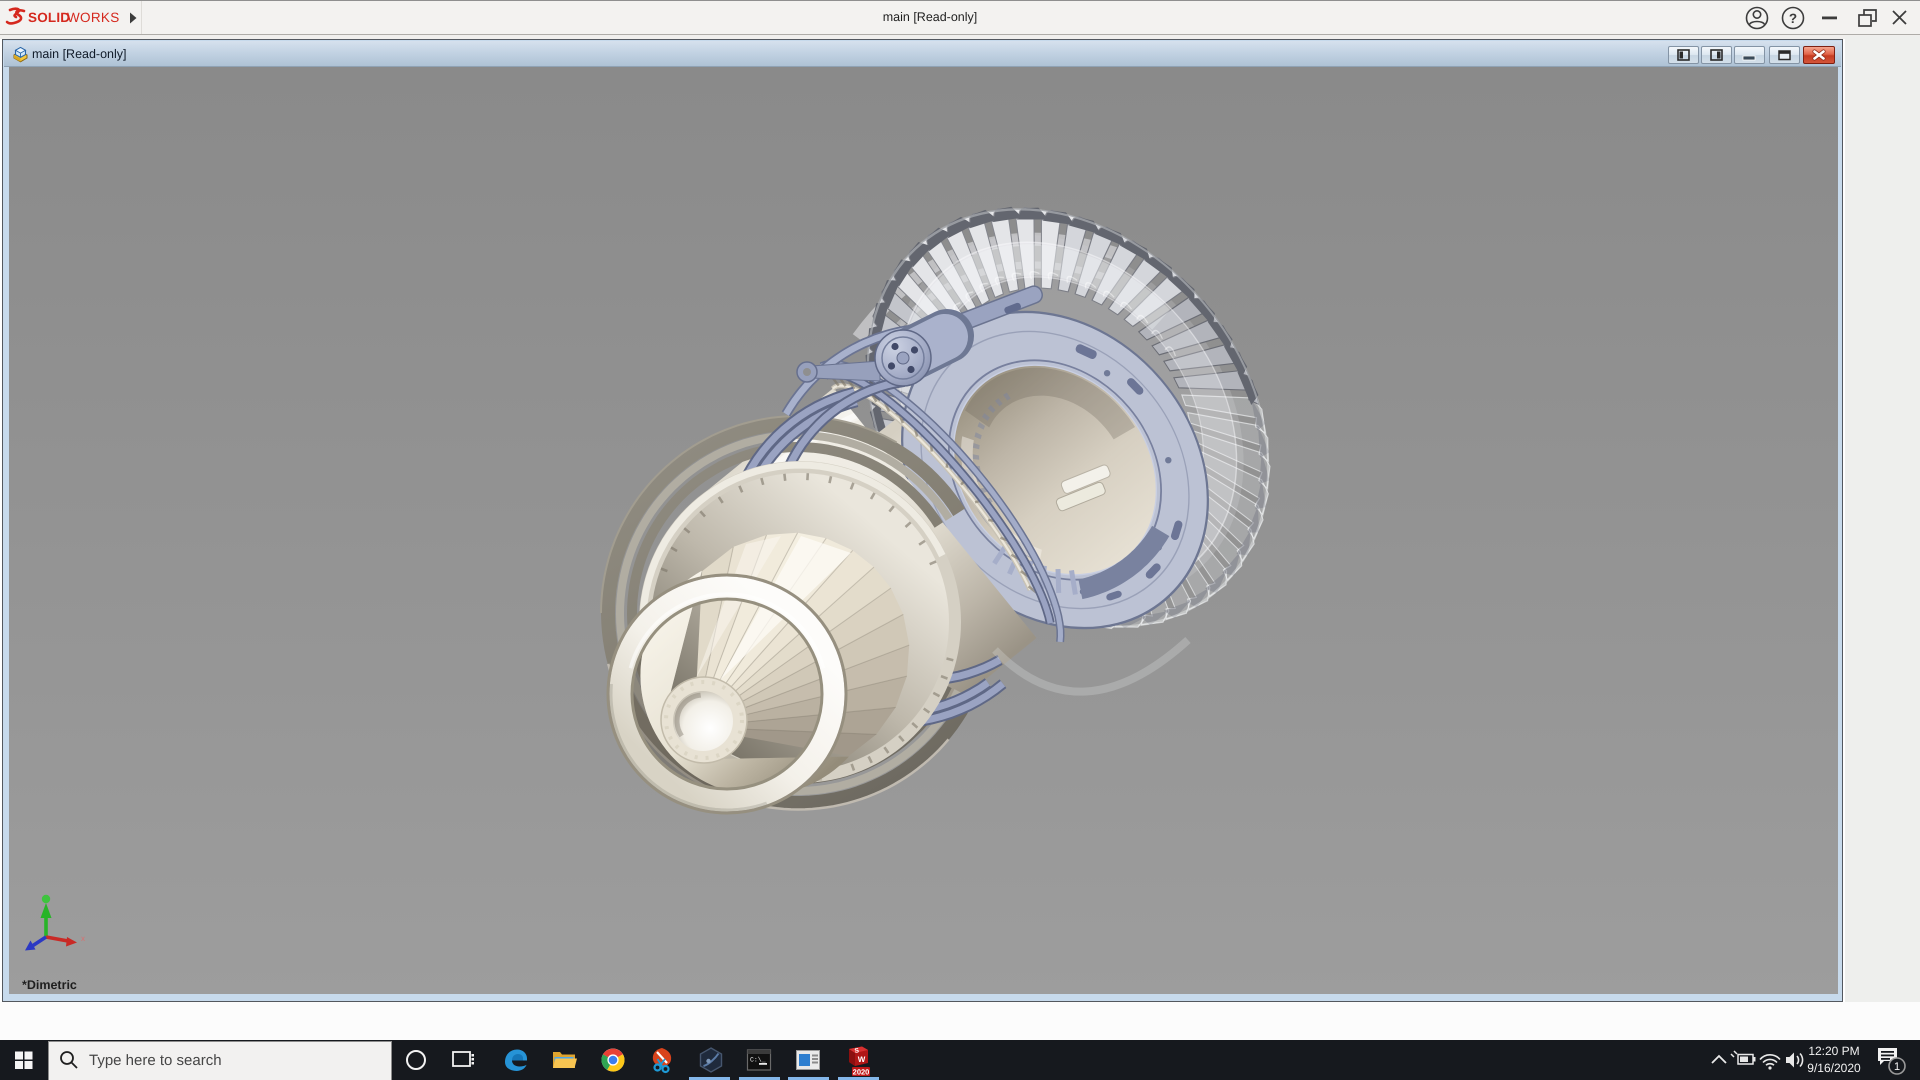 This screenshot has width=1920, height=1080. Describe the element at coordinates (1897, 1067) in the screenshot. I see `svg-text: 1` at that location.